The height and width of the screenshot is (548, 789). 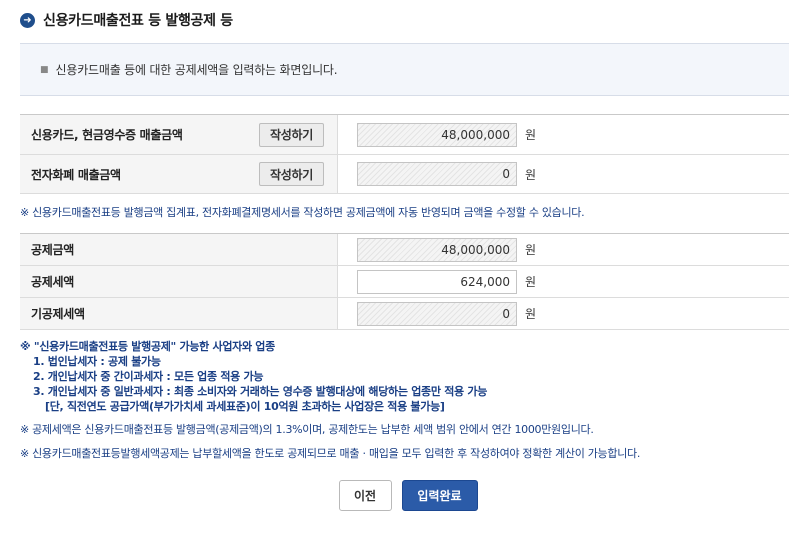 I want to click on row-label-cell: 공제세액, so click(x=179, y=281).